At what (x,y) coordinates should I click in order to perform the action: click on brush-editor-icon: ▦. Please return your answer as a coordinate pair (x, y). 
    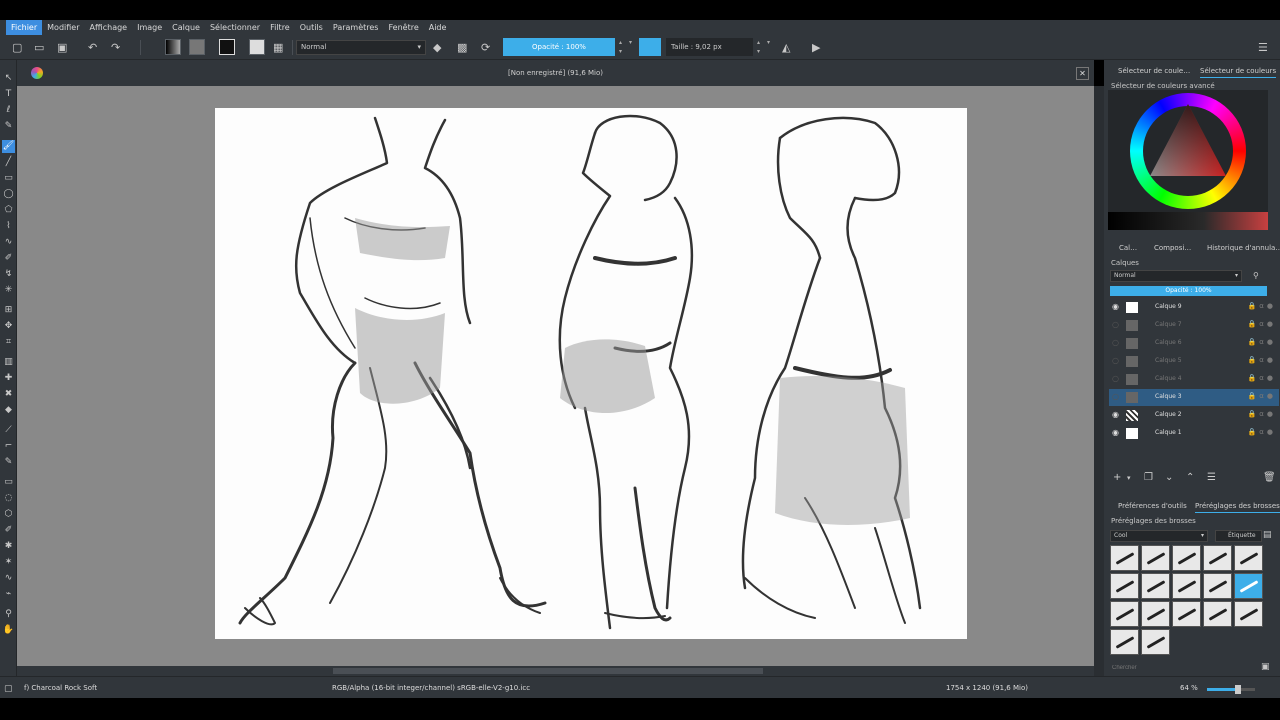
    Looking at the image, I should click on (278, 47).